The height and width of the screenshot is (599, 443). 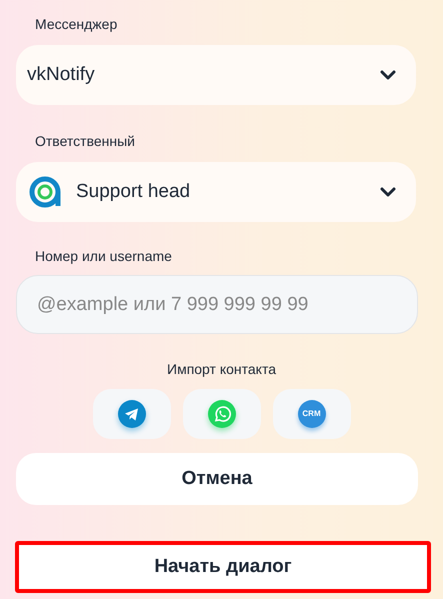 What do you see at coordinates (223, 567) in the screenshot?
I see `start-dialog-button: Начать диалог` at bounding box center [223, 567].